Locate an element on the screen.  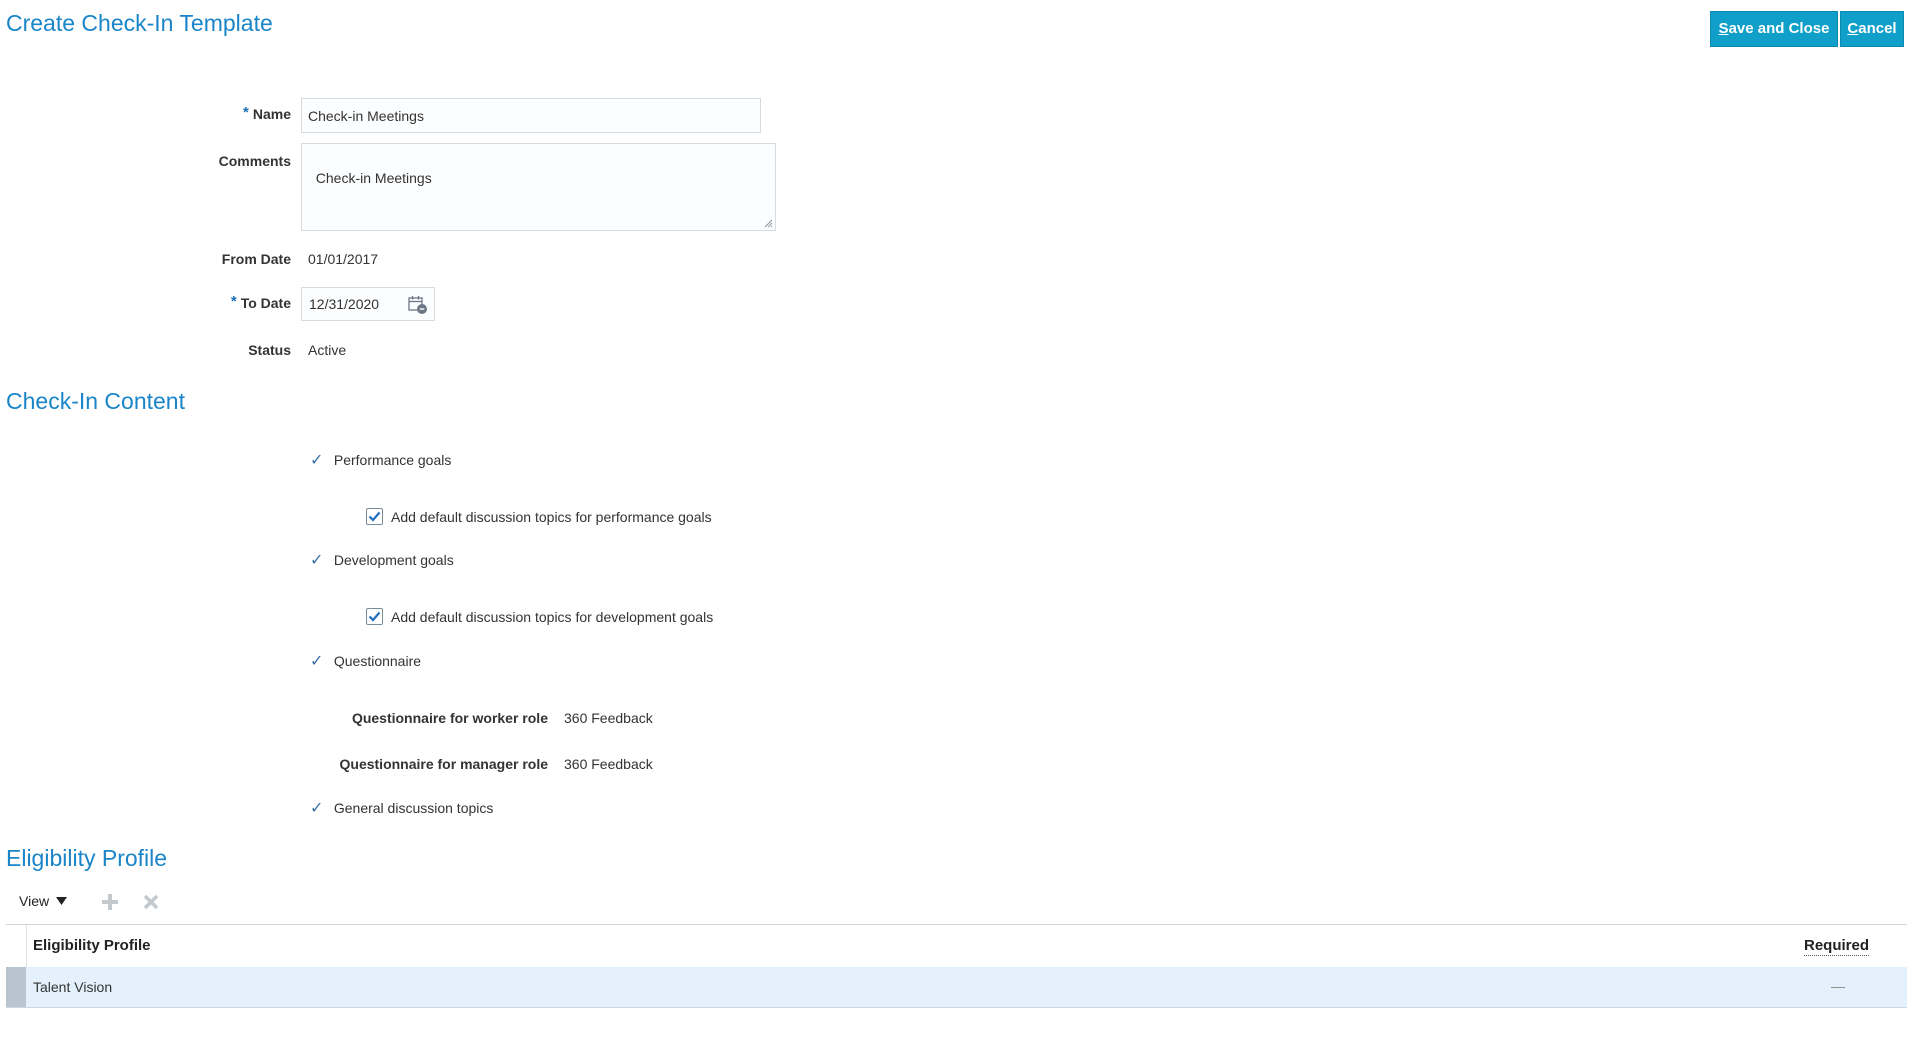
status-value: Active is located at coordinates (327, 350).